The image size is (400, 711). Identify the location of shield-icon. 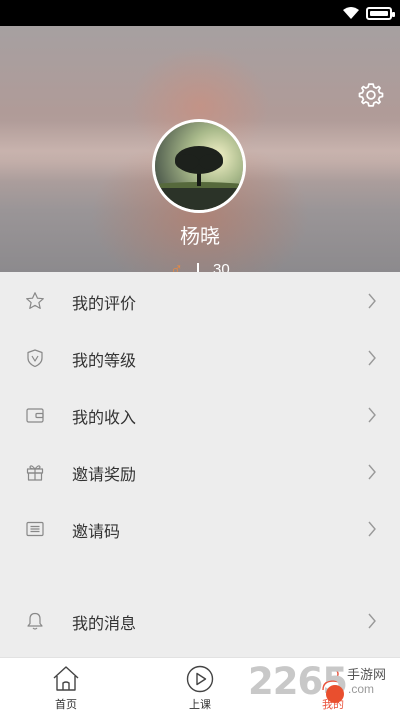
(35, 358).